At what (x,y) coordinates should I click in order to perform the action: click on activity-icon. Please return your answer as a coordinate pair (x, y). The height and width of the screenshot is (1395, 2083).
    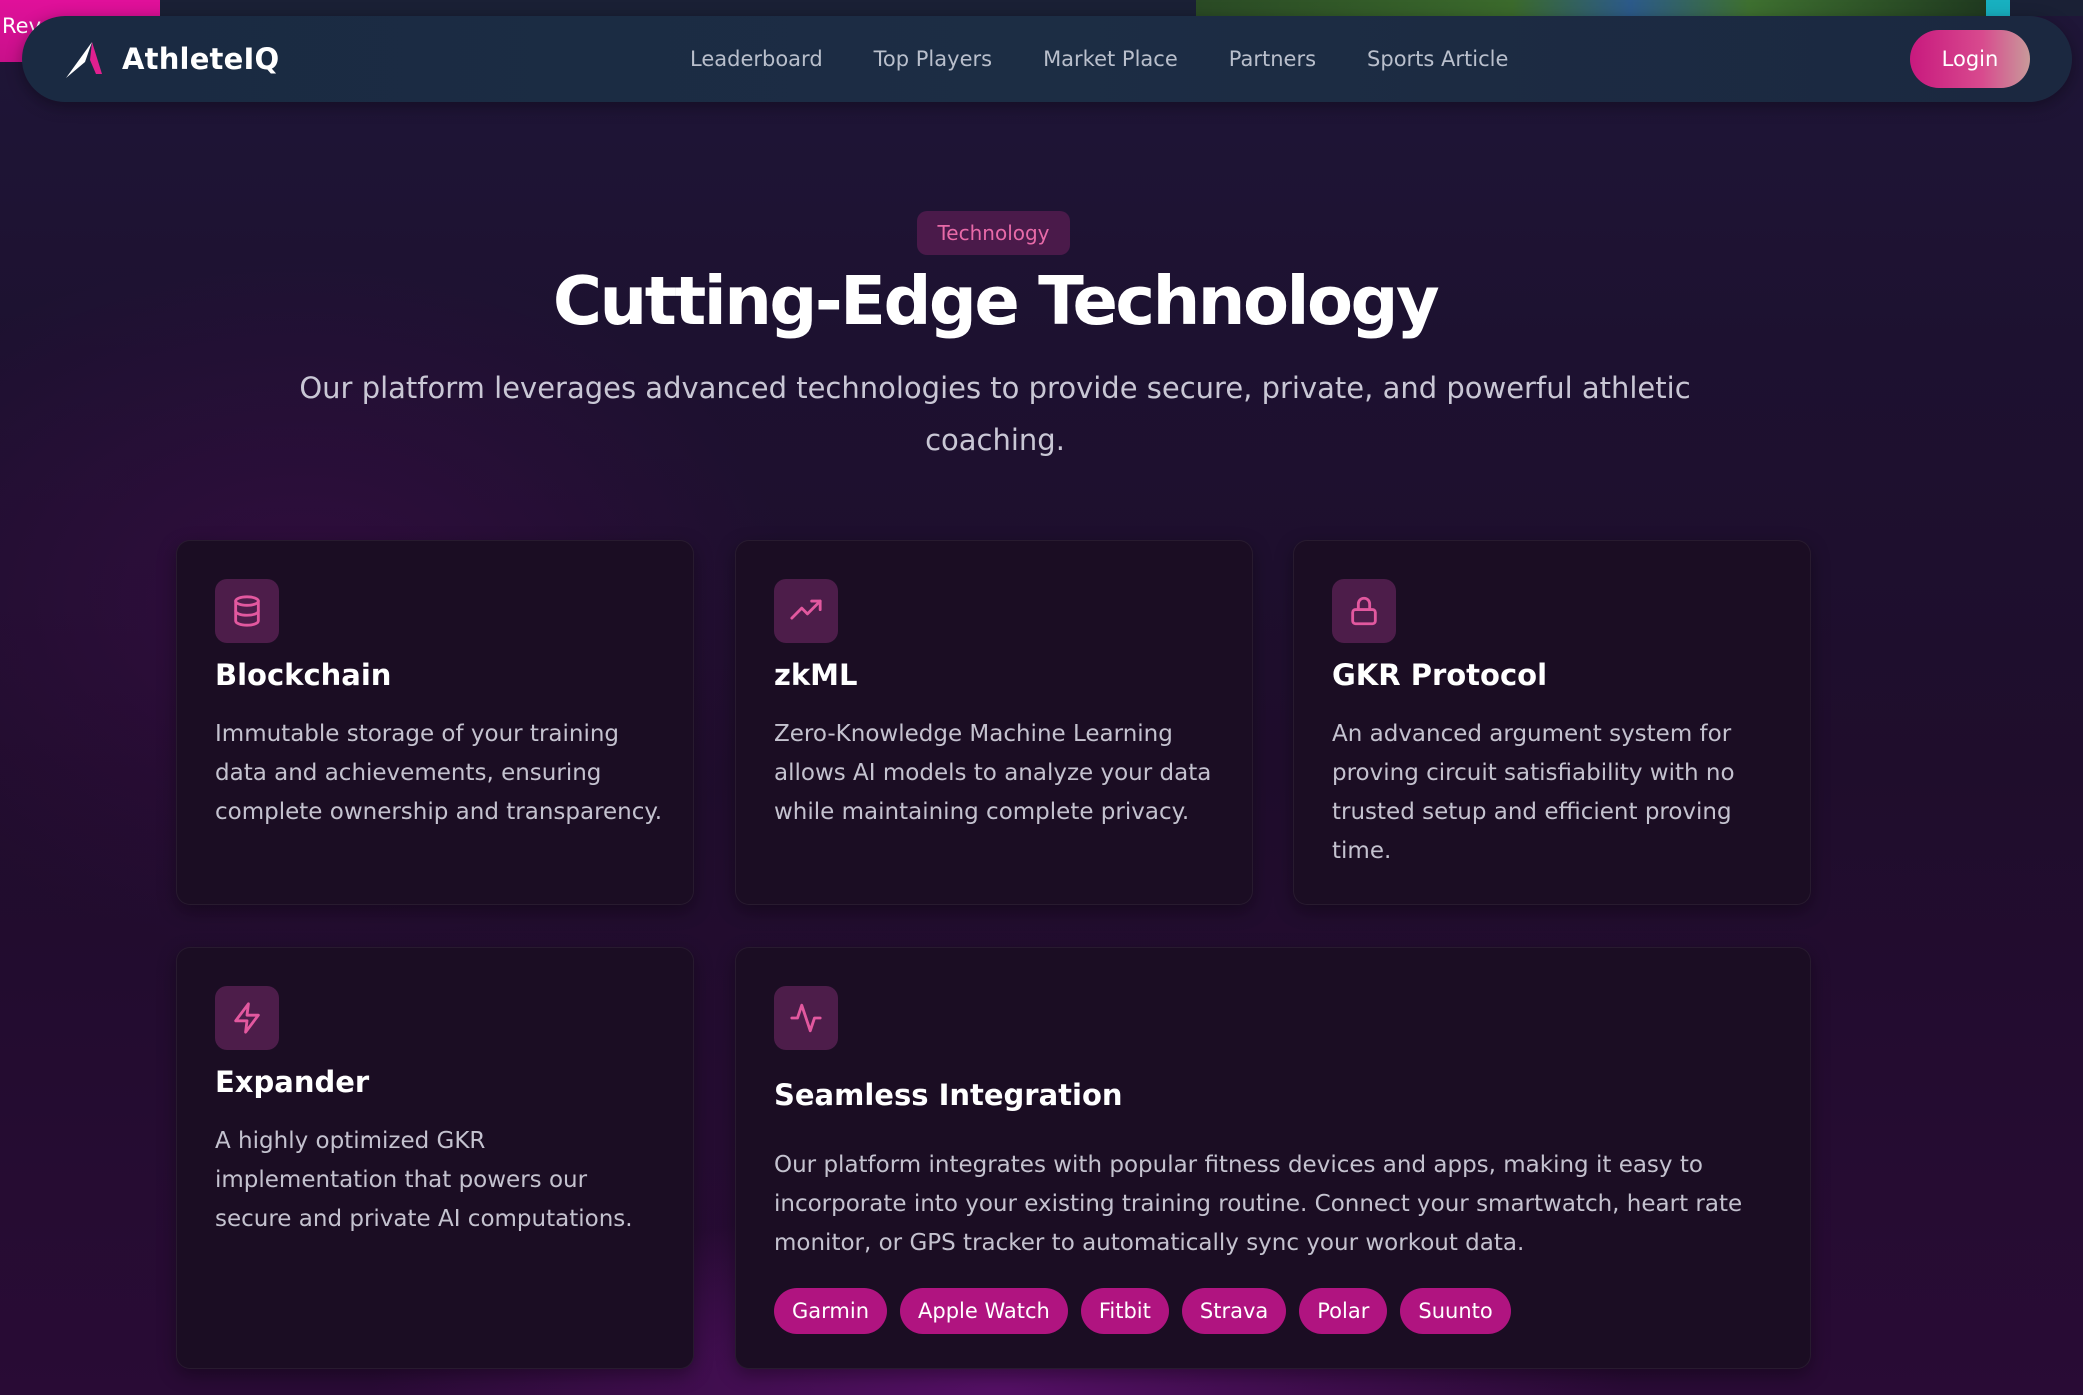
    Looking at the image, I should click on (806, 1018).